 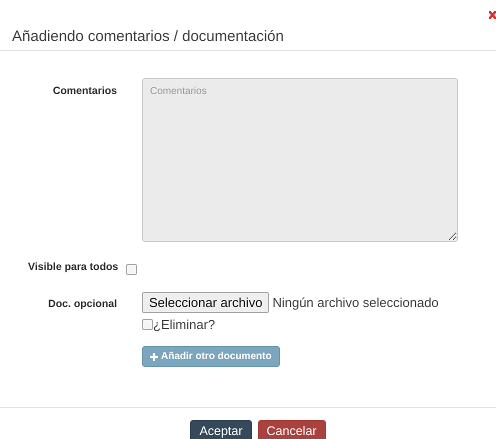 I want to click on file-status: Ningún archivo seleccionado, so click(x=355, y=303).